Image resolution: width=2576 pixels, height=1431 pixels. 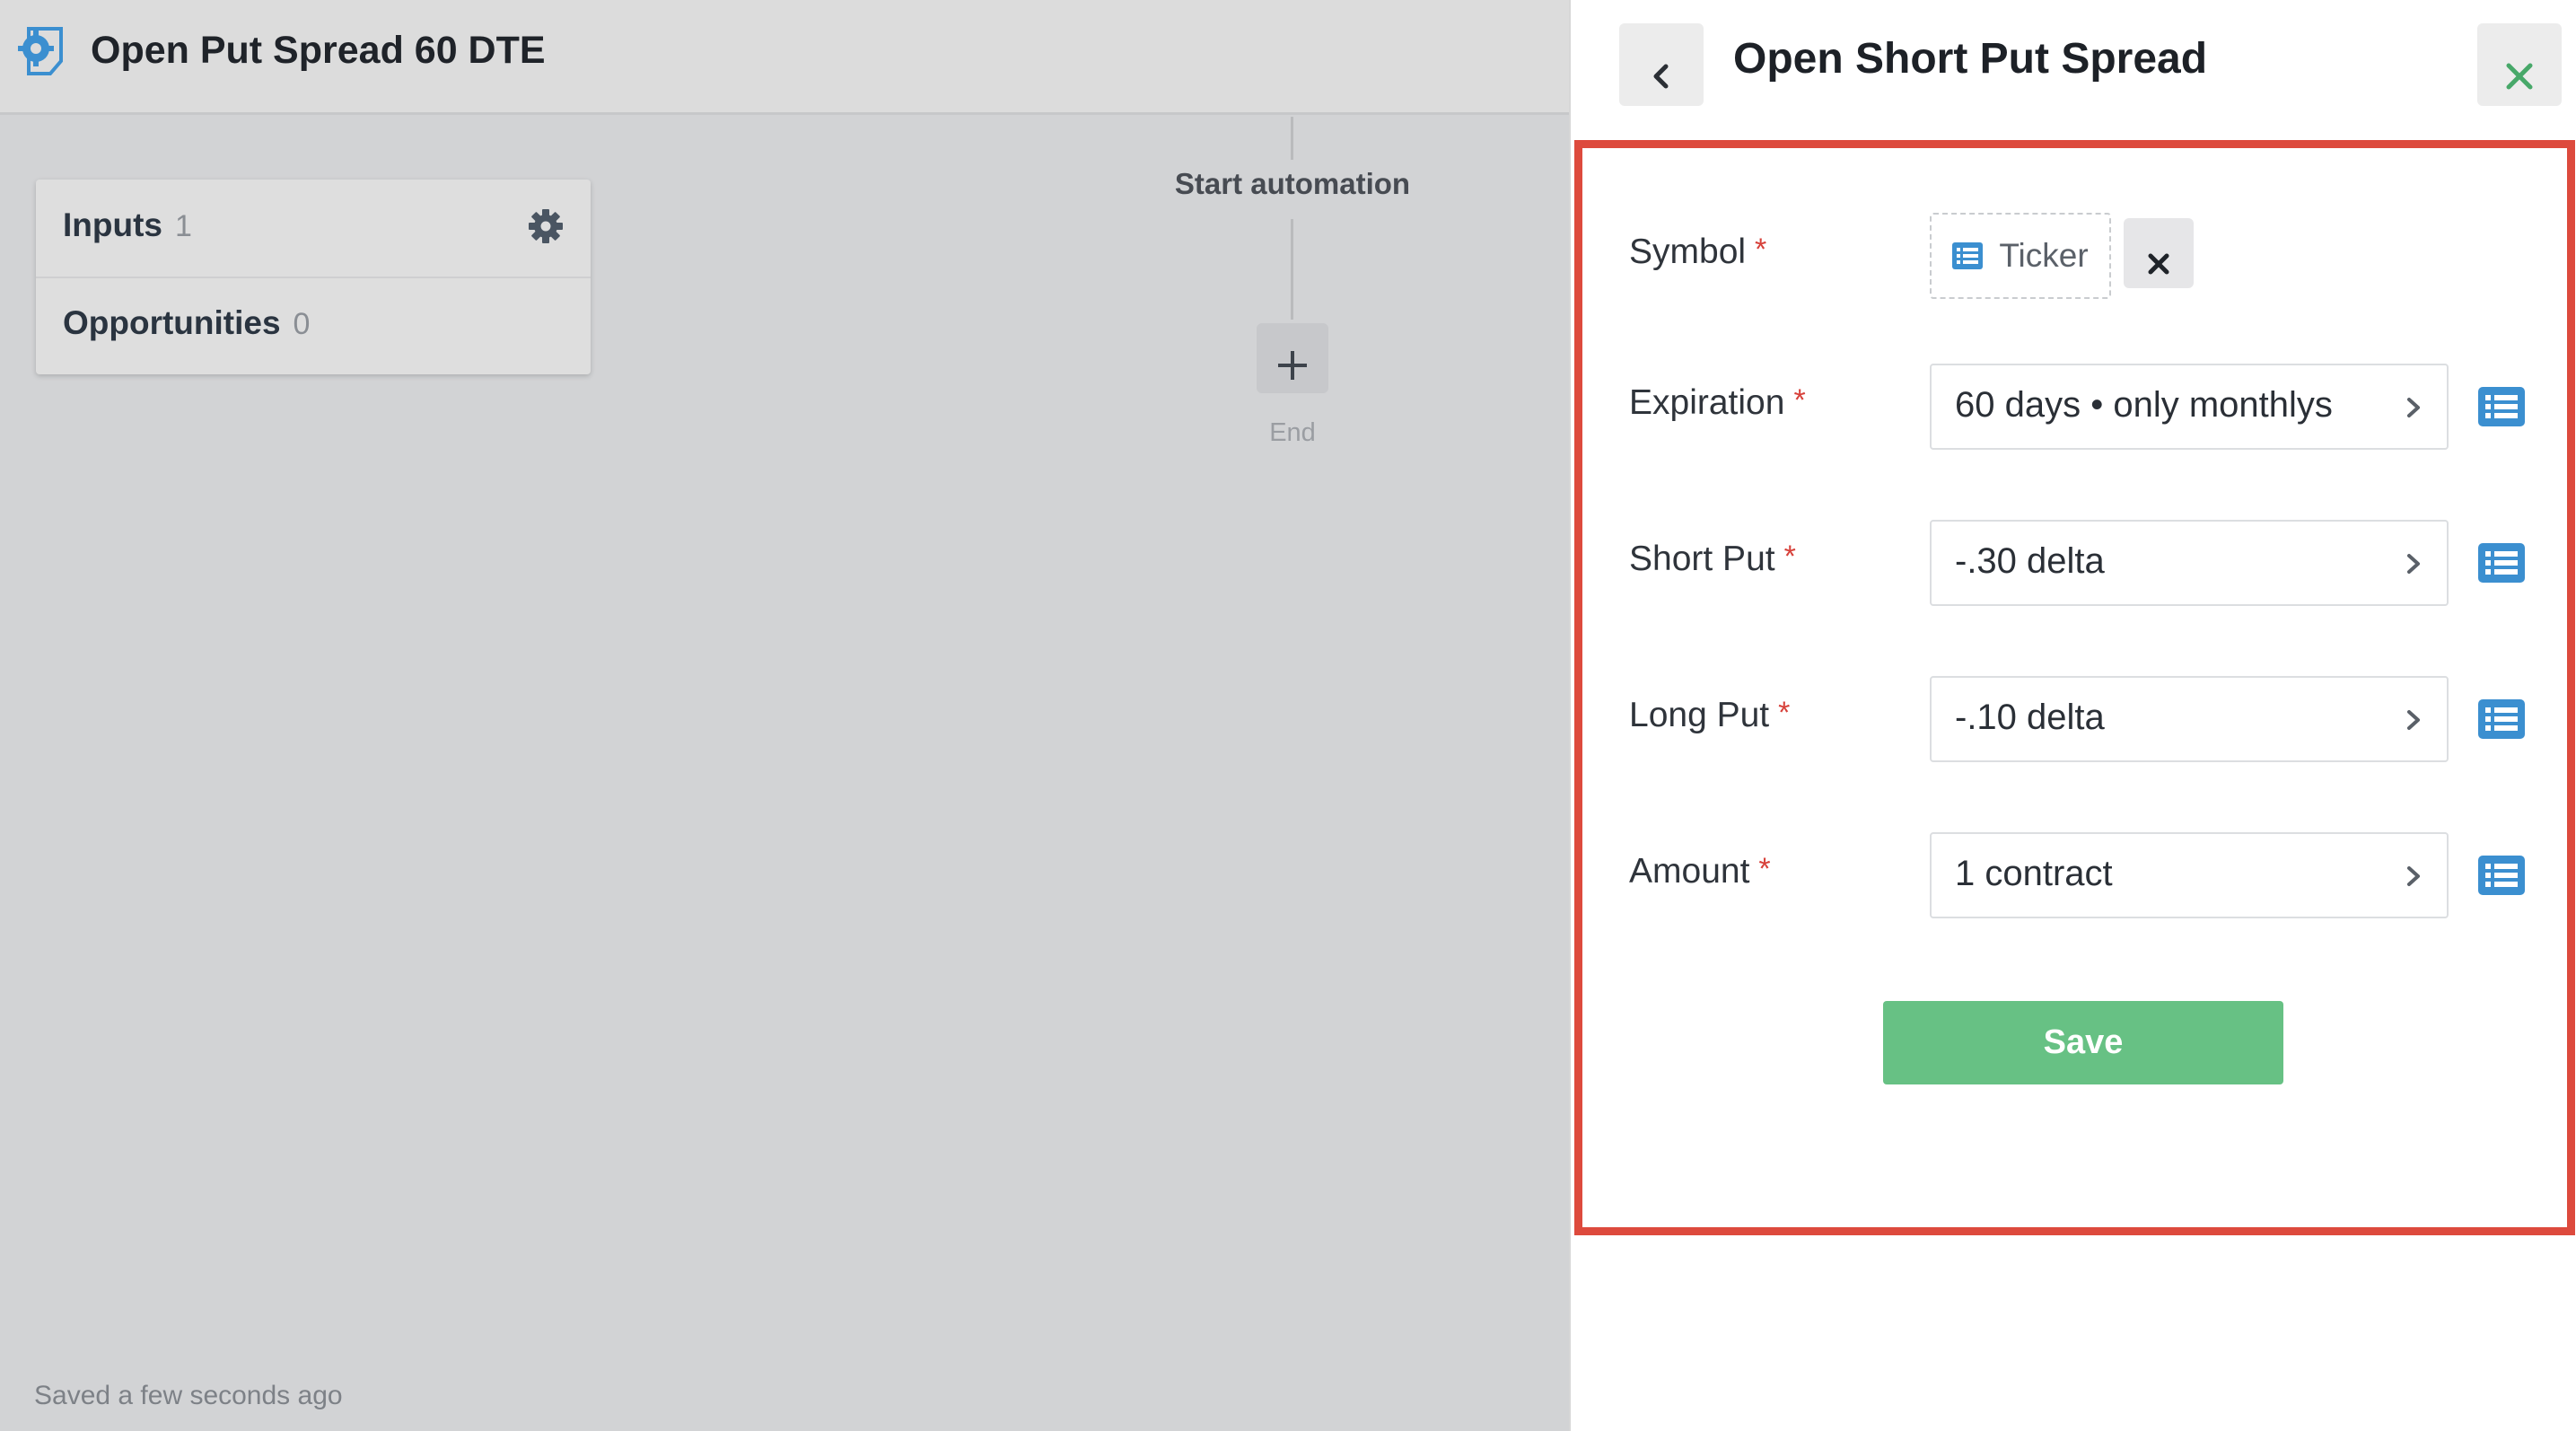 I want to click on expiration-label: Expiration *, so click(x=1717, y=402).